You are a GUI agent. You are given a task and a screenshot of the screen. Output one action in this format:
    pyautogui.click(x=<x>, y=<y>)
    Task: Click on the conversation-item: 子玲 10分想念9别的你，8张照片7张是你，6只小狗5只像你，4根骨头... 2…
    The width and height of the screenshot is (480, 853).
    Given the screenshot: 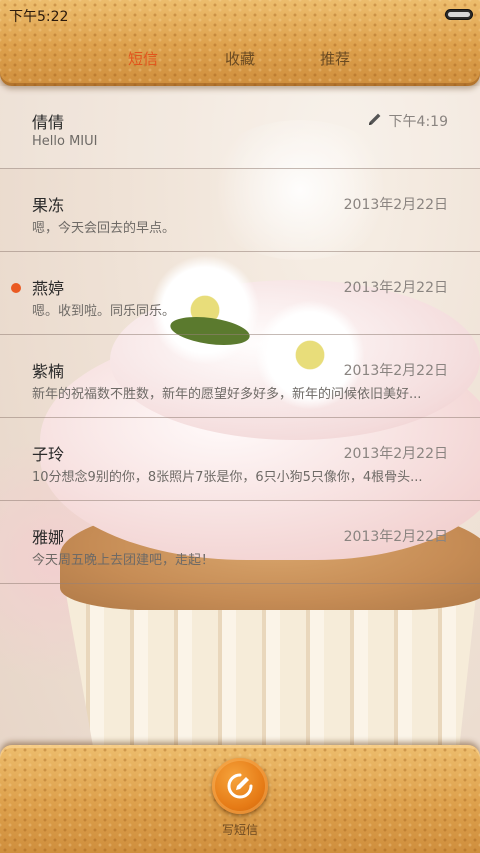 What is the action you would take?
    pyautogui.click(x=240, y=459)
    